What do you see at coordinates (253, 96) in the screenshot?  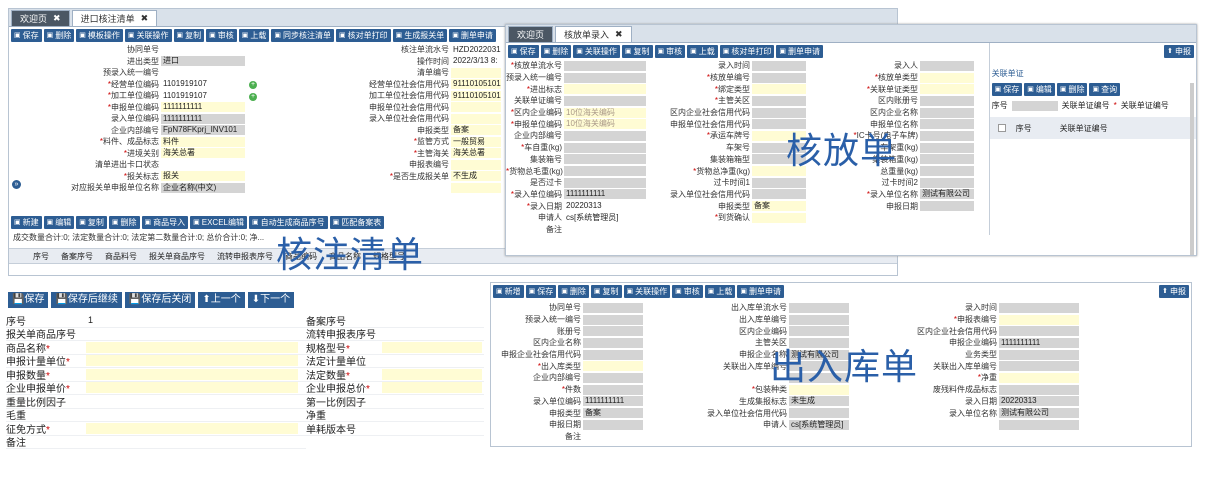 I see `add-icon: +` at bounding box center [253, 96].